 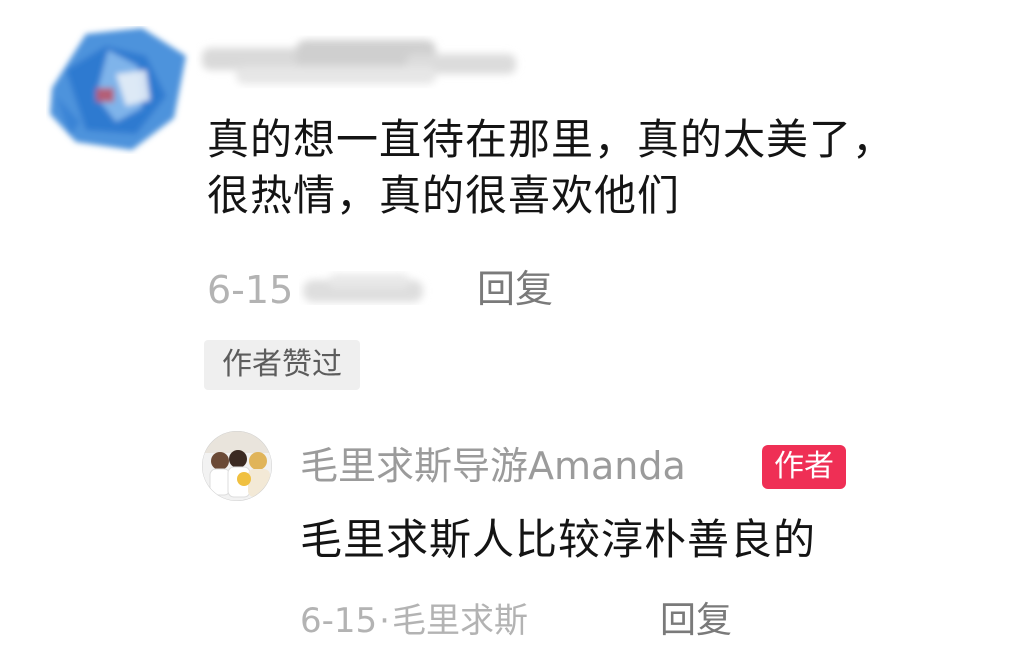 I want to click on commenter-avatar, so click(x=119, y=90).